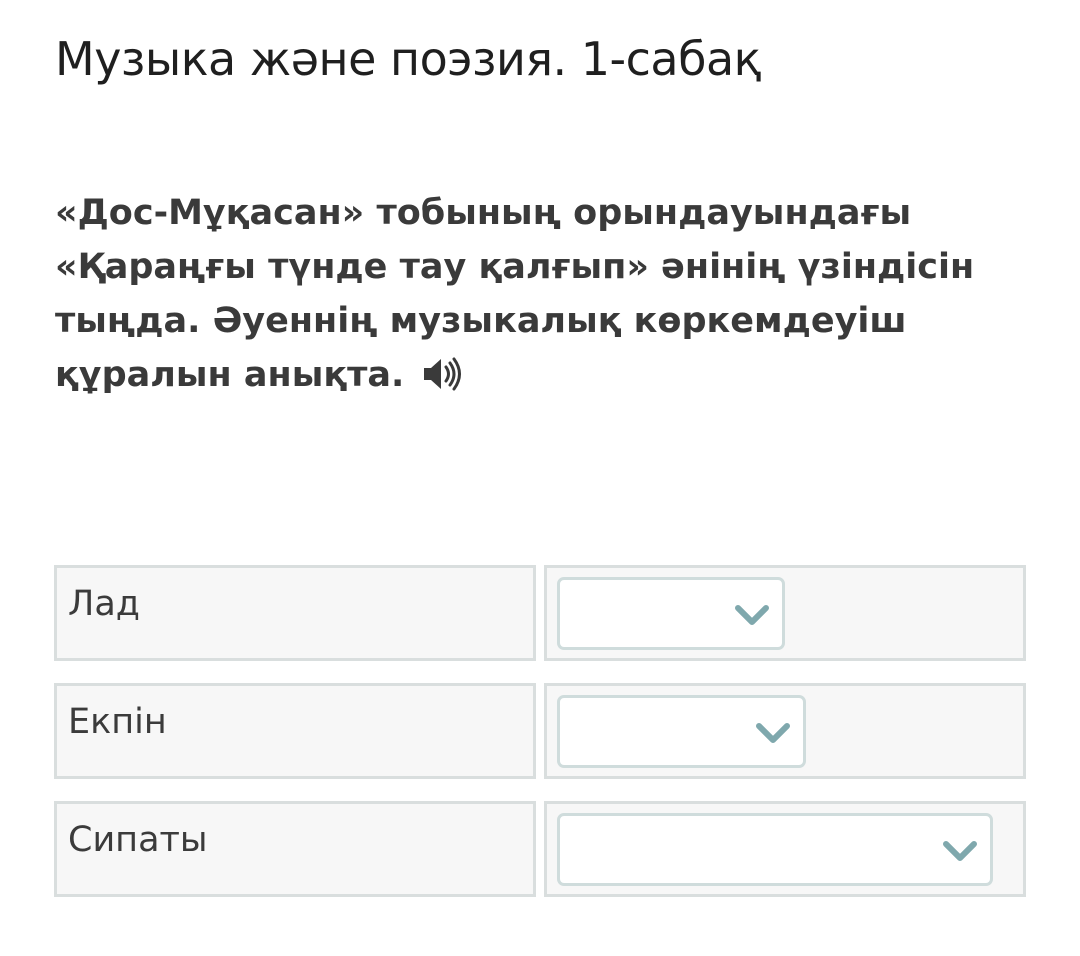 This screenshot has width=1080, height=956. I want to click on row-label-cell: Екпін, so click(295, 731).